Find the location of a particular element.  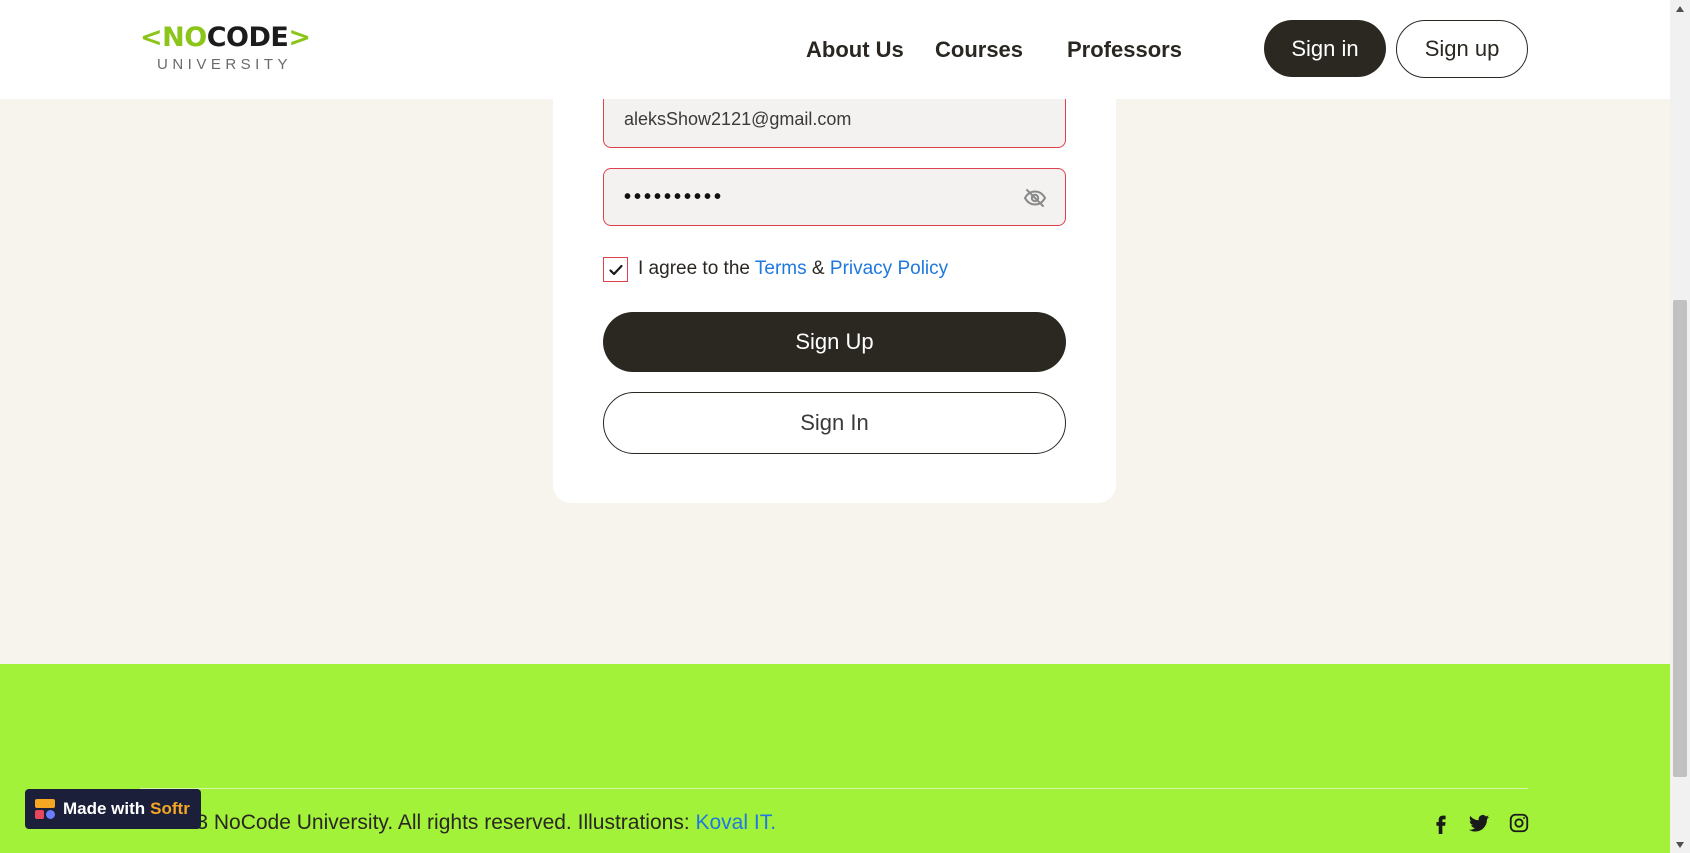

sign-up-button: Sign Up is located at coordinates (834, 342).